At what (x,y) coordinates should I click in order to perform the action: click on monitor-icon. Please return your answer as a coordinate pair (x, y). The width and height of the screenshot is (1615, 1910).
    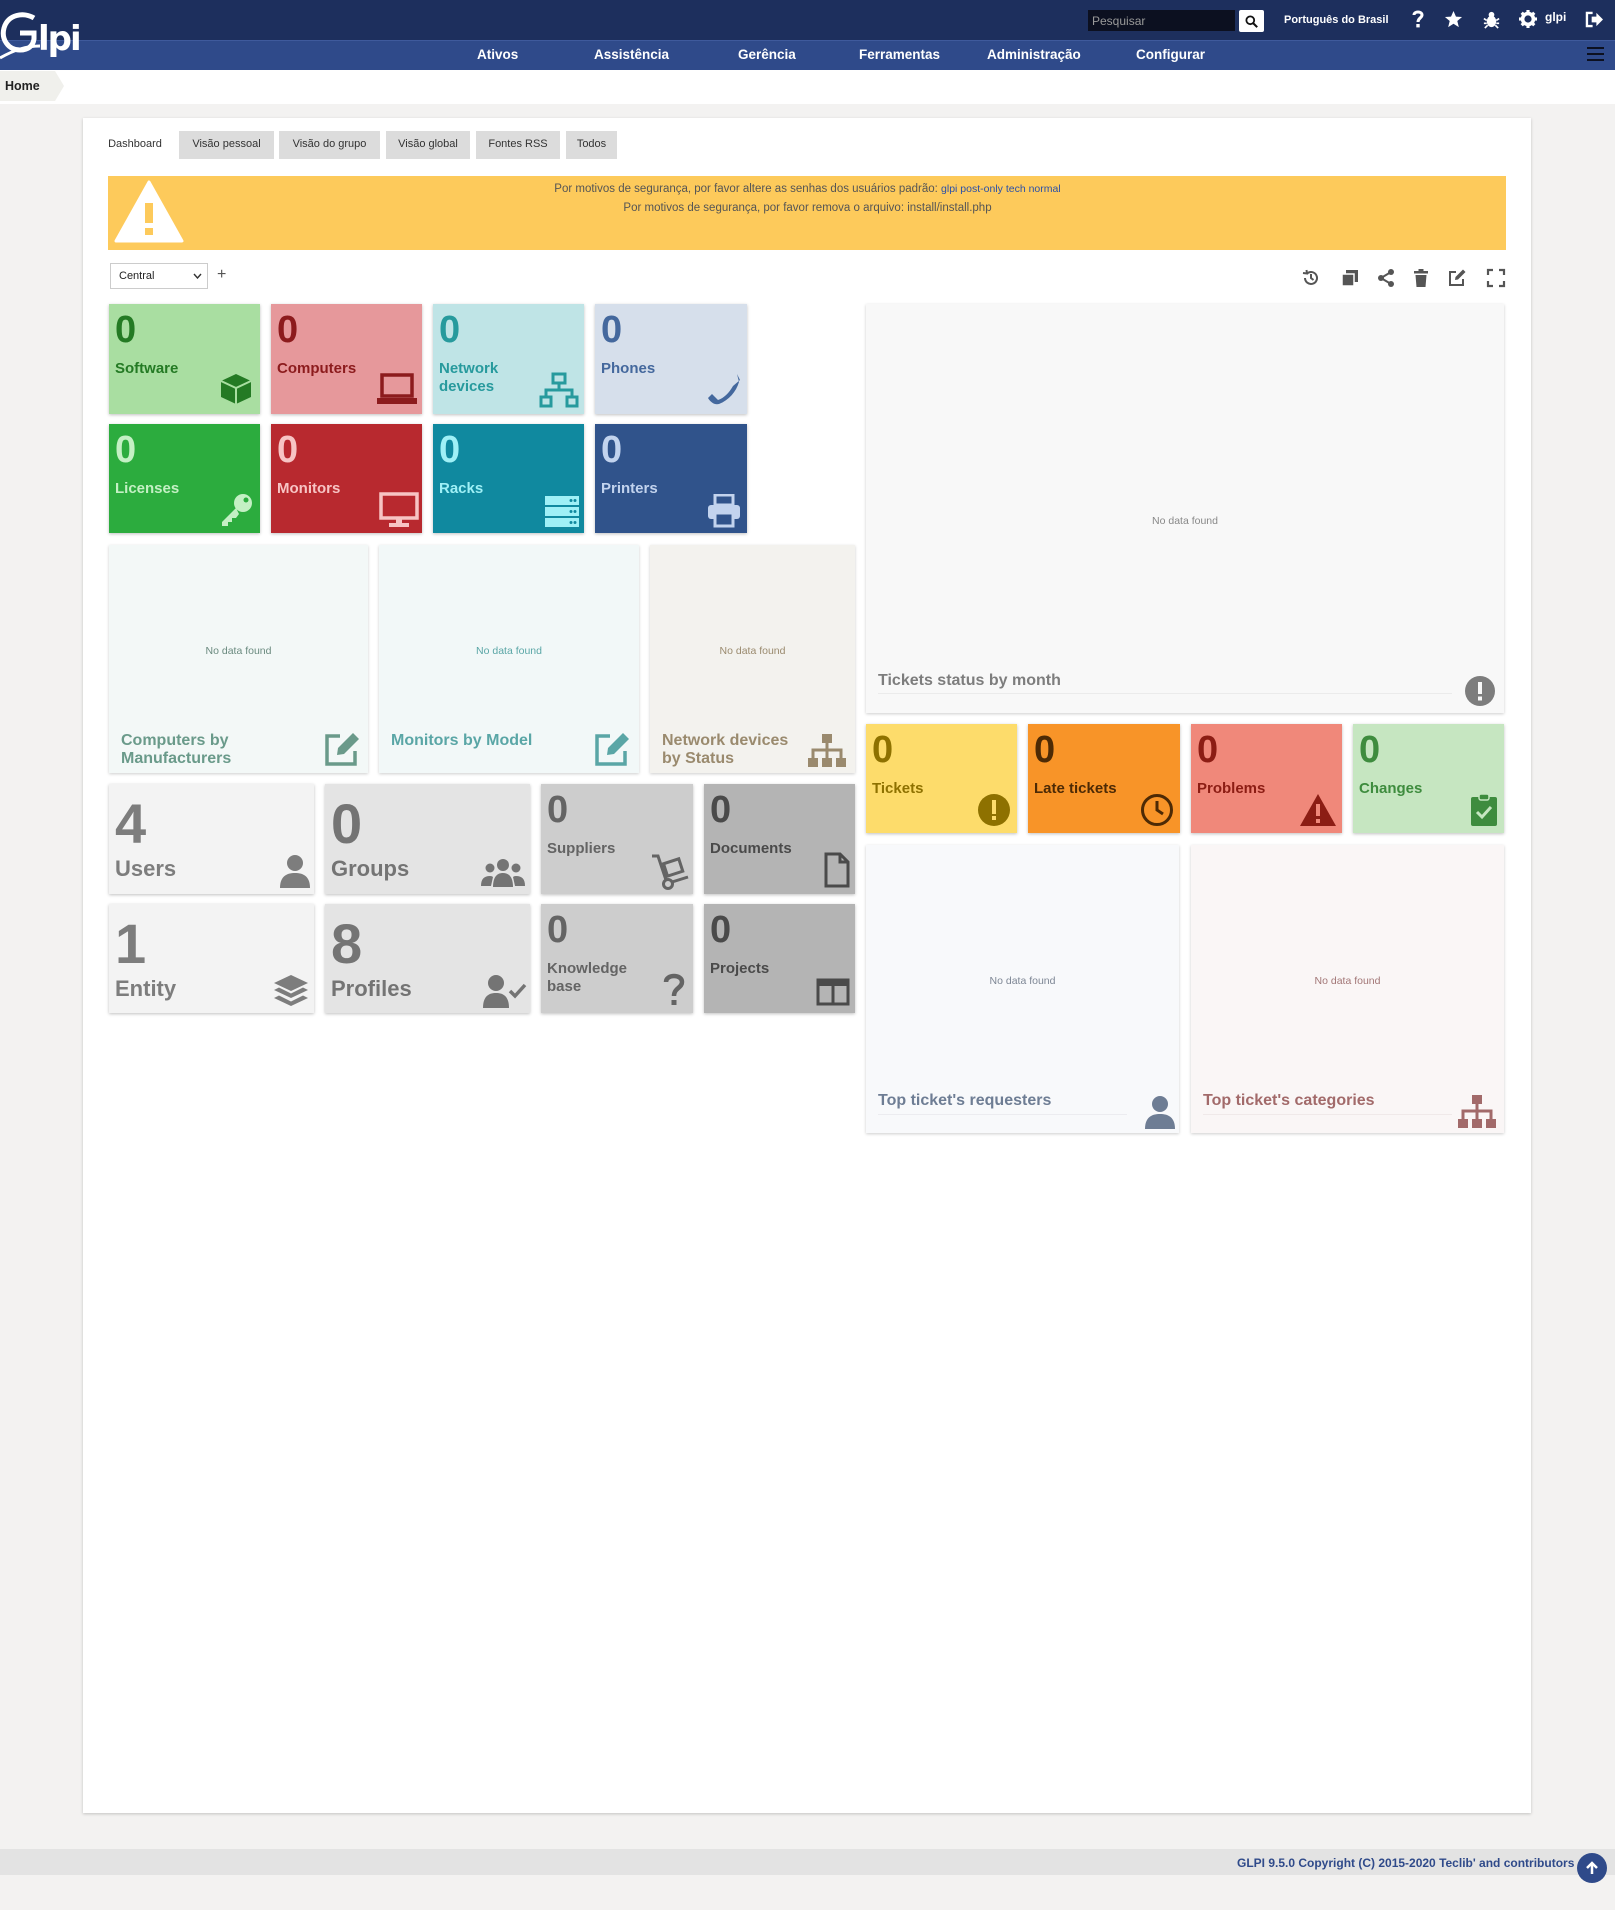
    Looking at the image, I should click on (399, 509).